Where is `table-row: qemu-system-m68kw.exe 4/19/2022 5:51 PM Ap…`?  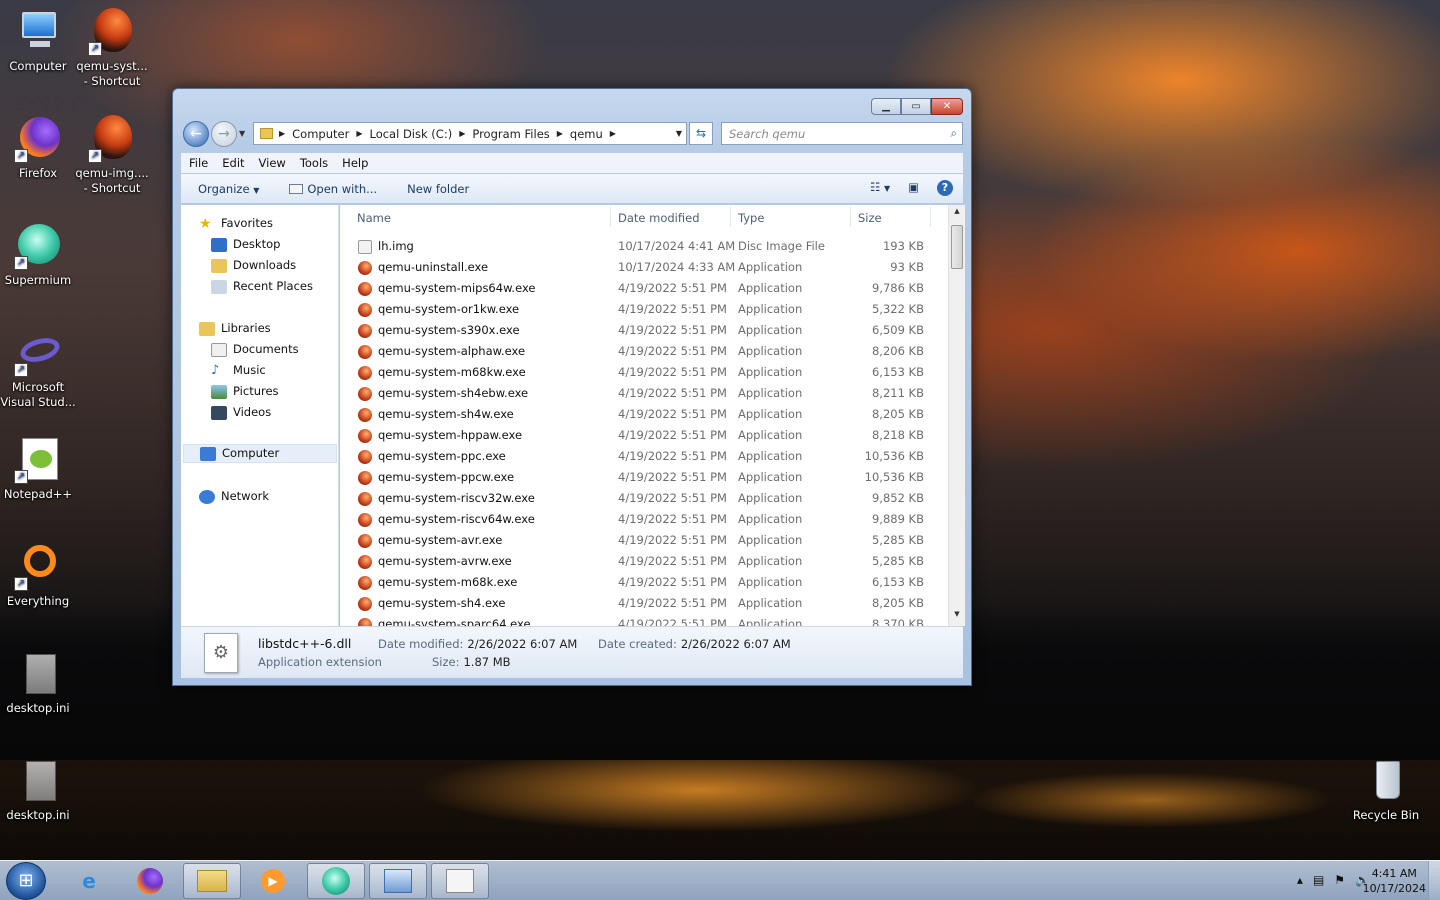
table-row: qemu-system-m68kw.exe 4/19/2022 5:51 PM Ap… is located at coordinates (644, 372).